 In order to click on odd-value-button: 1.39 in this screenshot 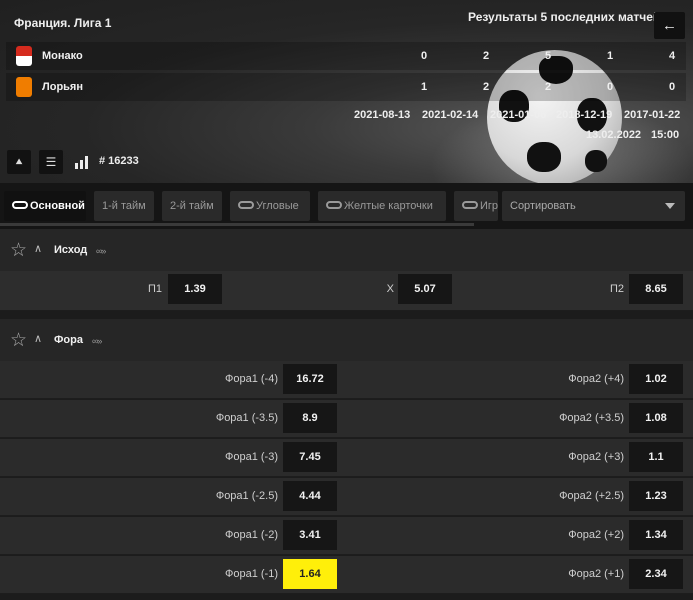, I will do `click(195, 289)`.